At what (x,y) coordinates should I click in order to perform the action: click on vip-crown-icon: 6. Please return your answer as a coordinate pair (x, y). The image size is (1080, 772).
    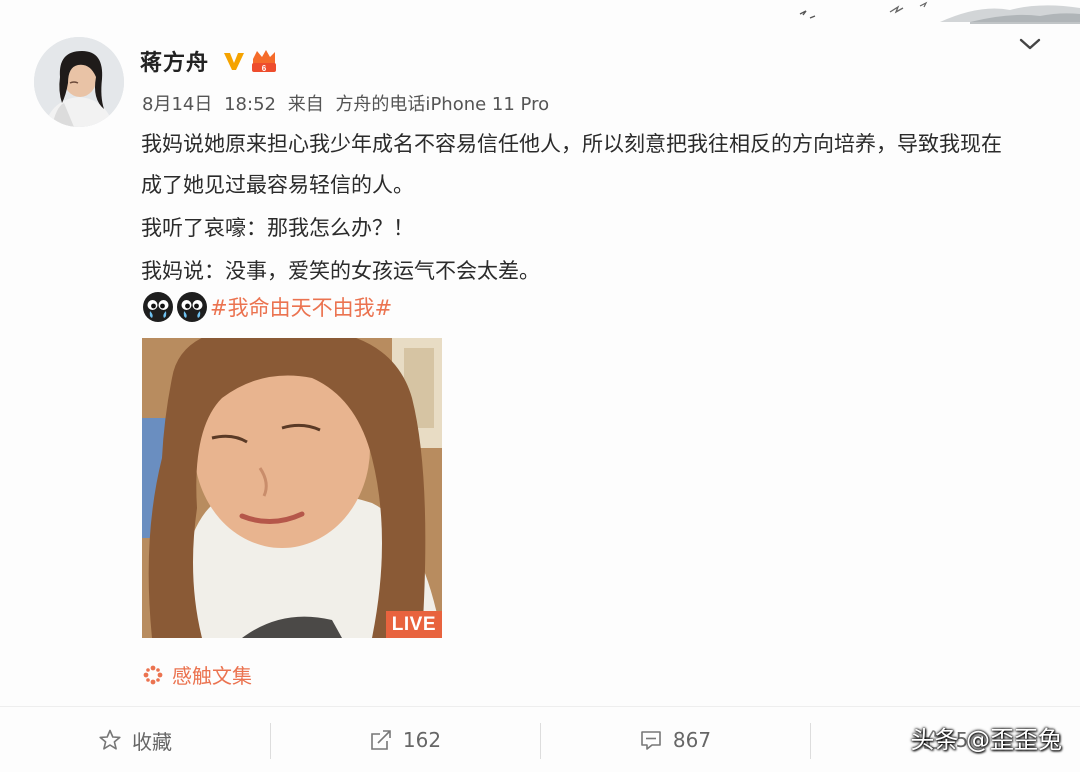
    Looking at the image, I should click on (264, 61).